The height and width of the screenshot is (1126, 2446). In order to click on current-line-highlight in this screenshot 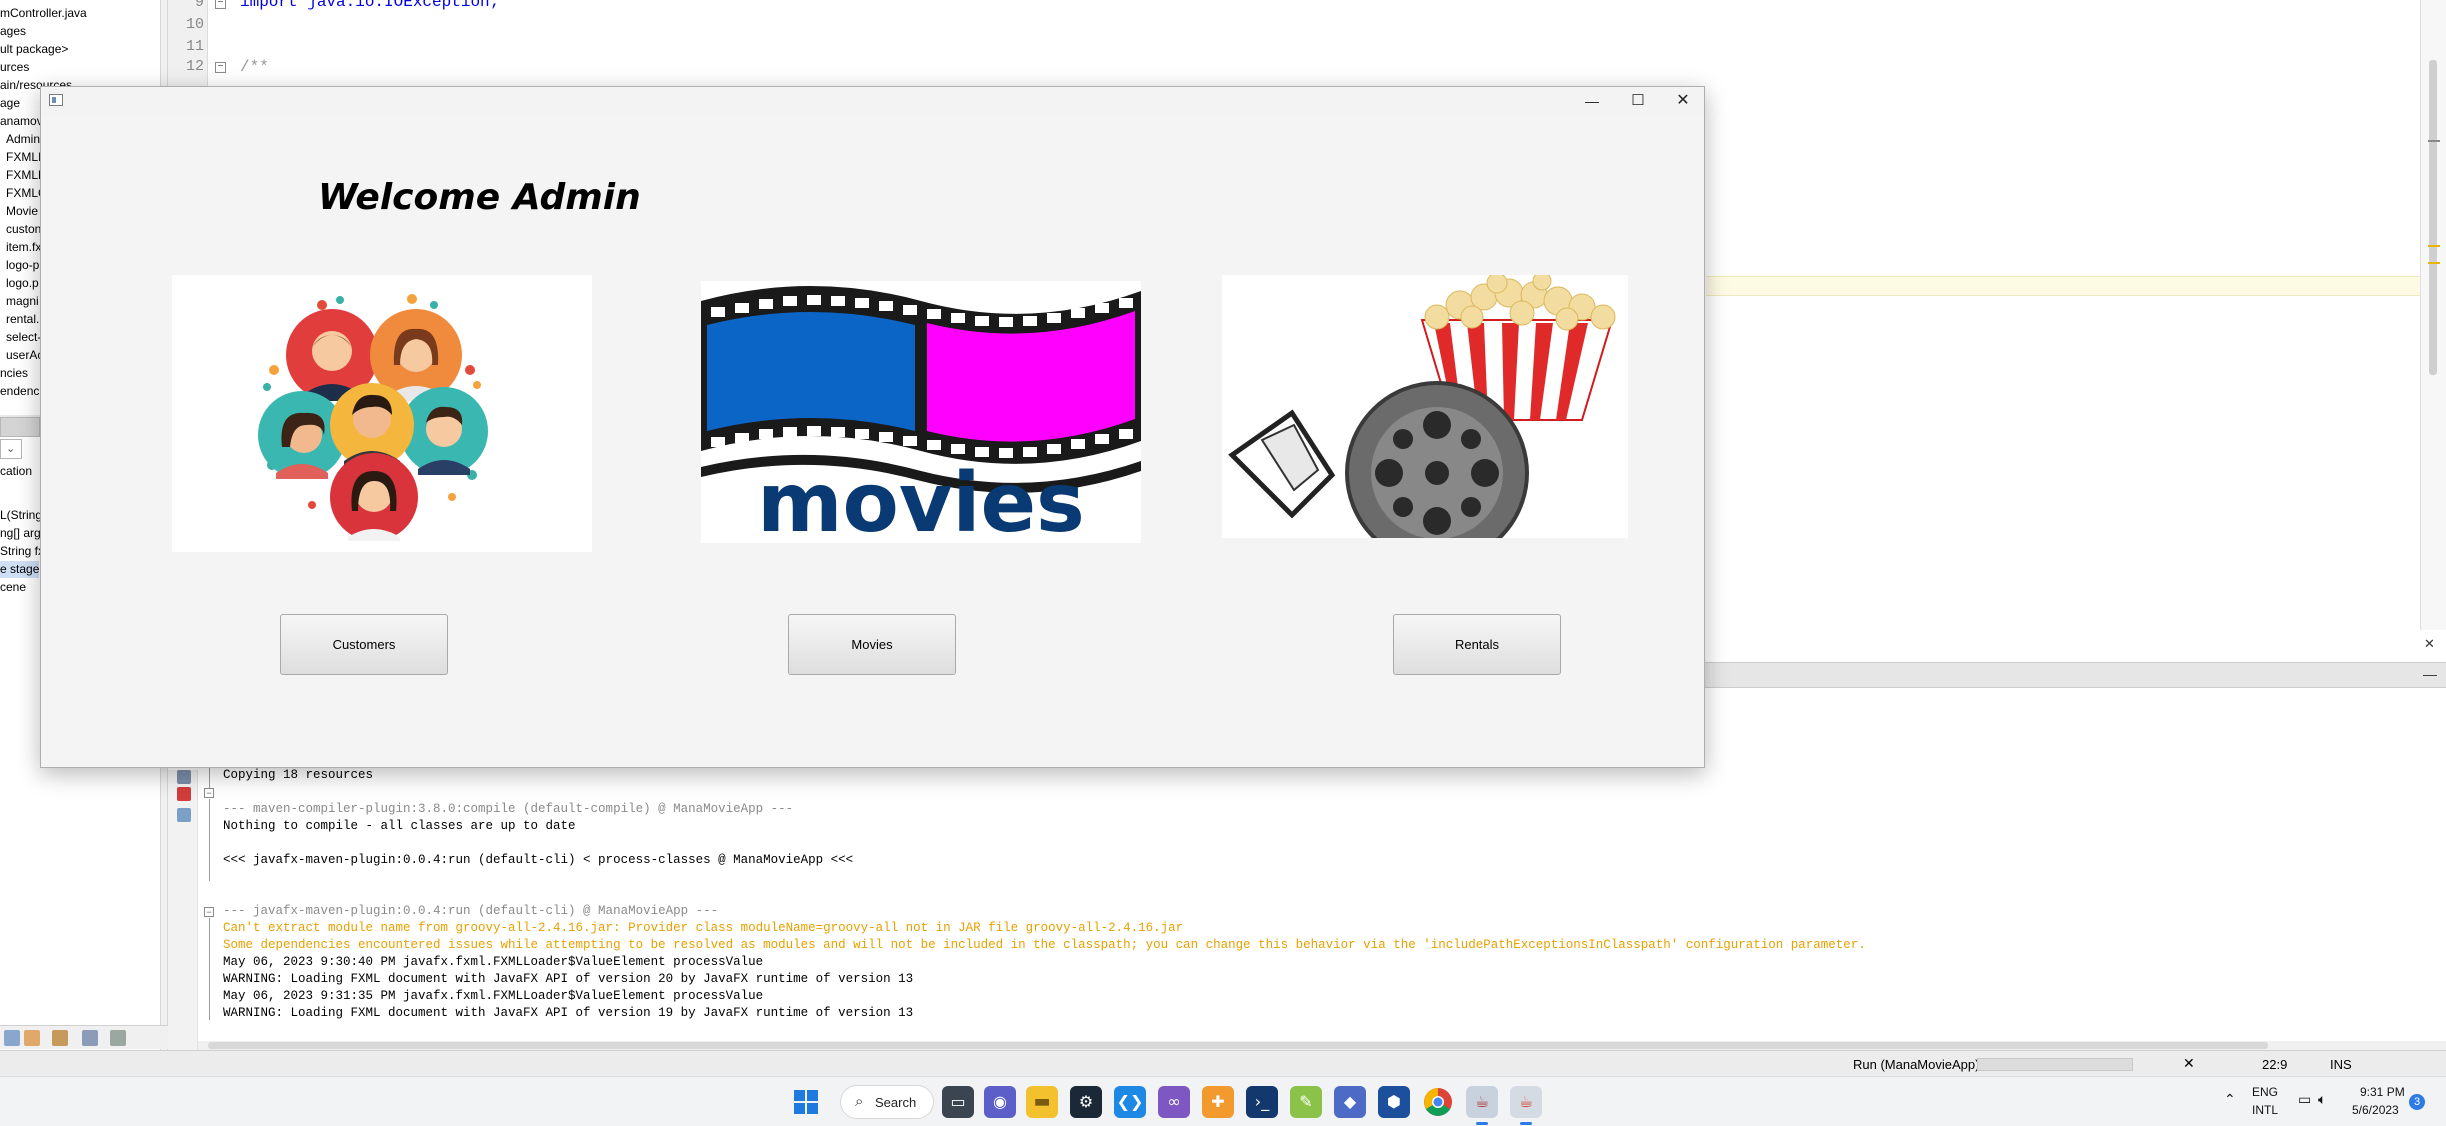, I will do `click(2063, 286)`.